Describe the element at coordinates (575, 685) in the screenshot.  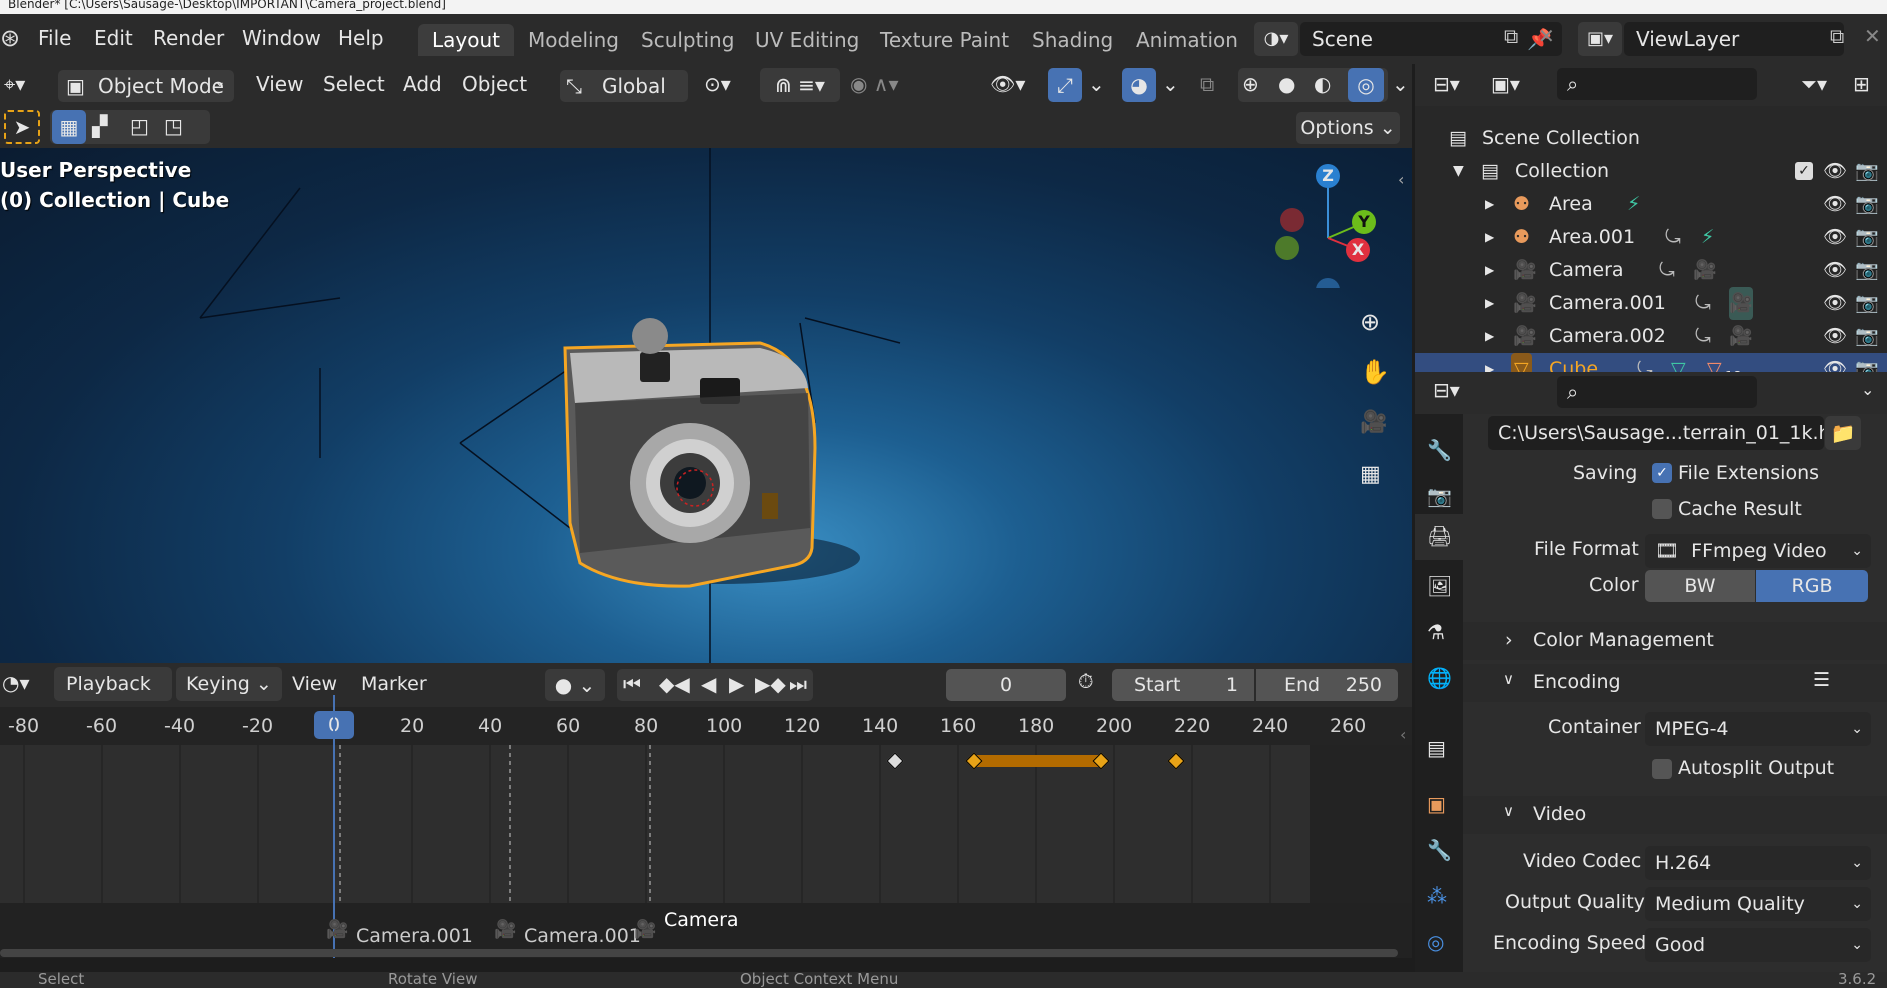
I see `auto-keying-icon: ● ⌄` at that location.